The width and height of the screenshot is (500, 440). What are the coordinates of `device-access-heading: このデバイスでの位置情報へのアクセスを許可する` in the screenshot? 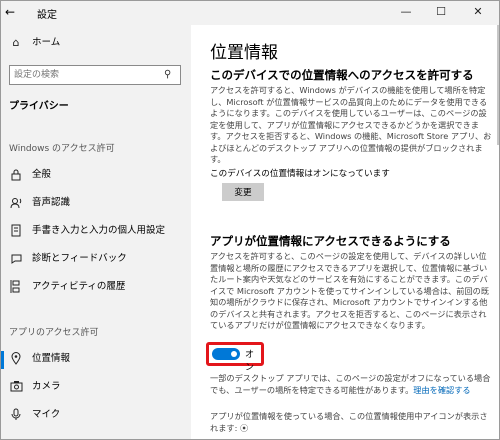 It's located at (342, 75).